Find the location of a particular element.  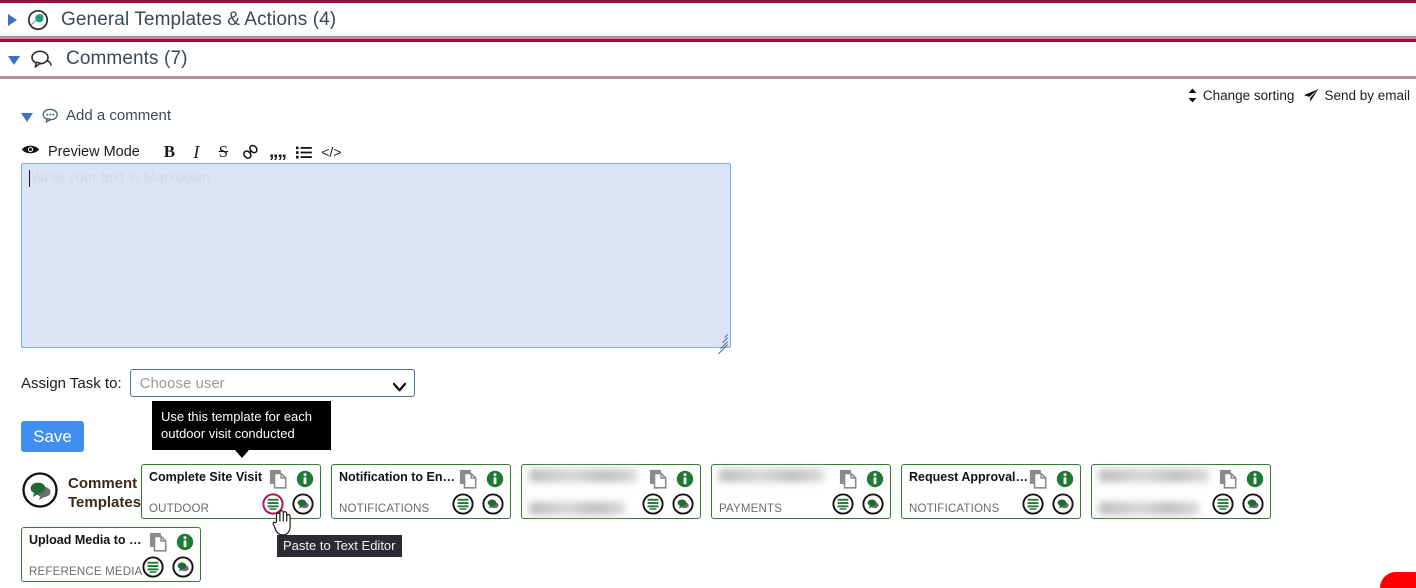

markdown-toolbar: Preview Mode B I S „„ </> is located at coordinates (183, 152).